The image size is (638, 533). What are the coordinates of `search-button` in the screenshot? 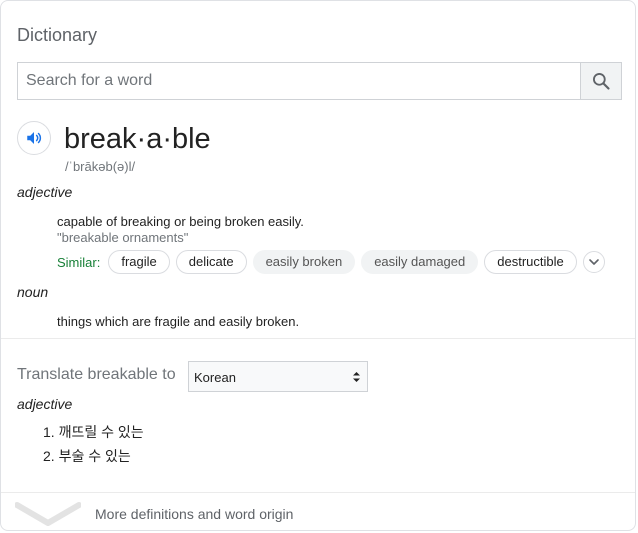 It's located at (600, 81).